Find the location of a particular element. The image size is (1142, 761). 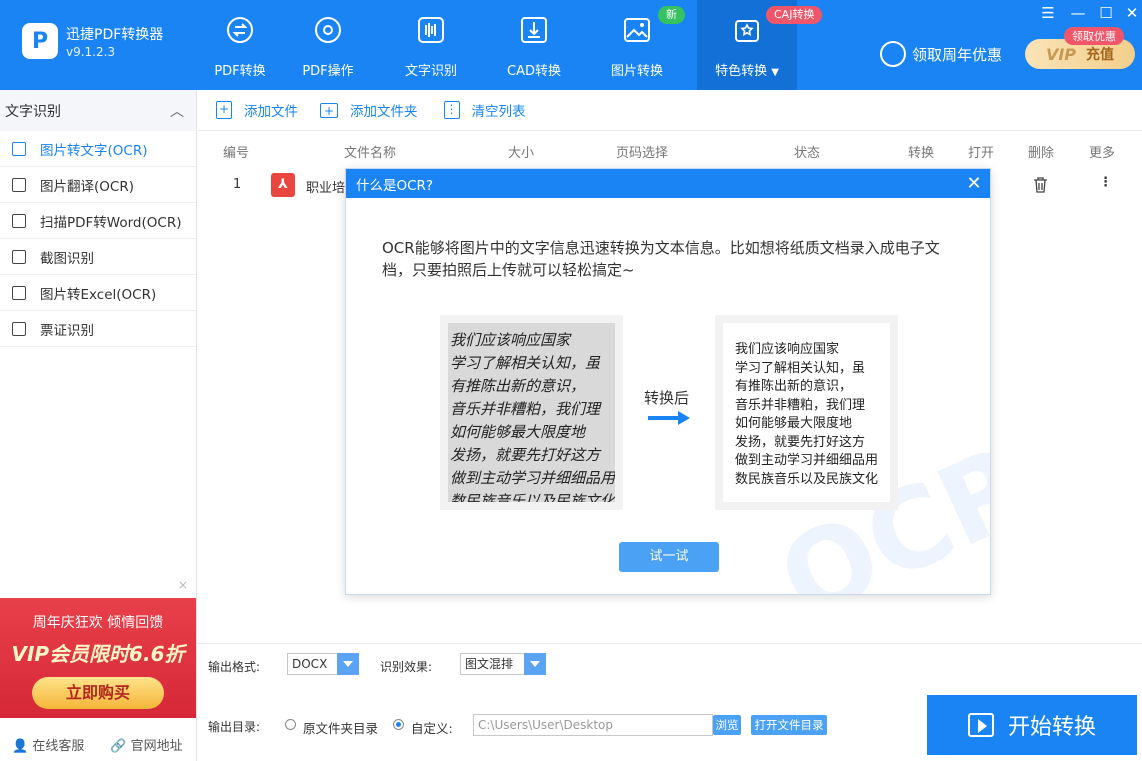

sidebar-item-image-translate: 图片翻译(OCR) is located at coordinates (98, 185).